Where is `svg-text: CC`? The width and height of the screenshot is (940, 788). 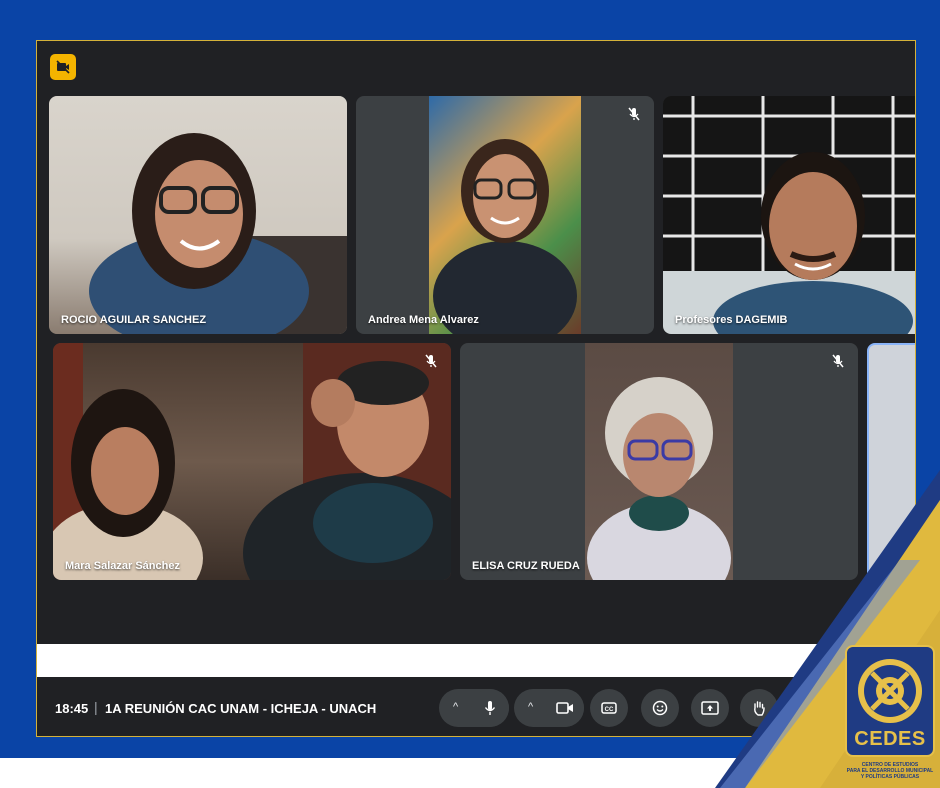 svg-text: CC is located at coordinates (609, 710).